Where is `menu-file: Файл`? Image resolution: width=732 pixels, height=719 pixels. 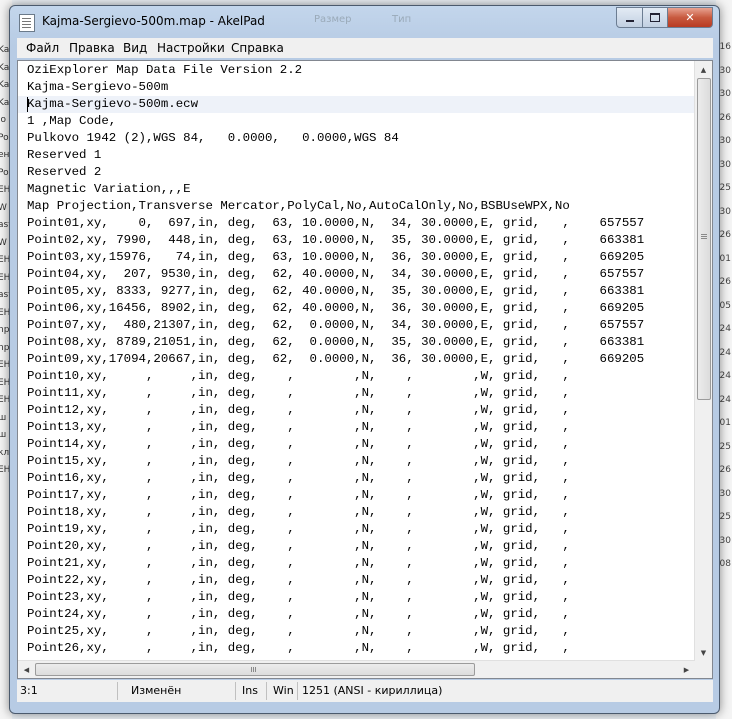 menu-file: Файл is located at coordinates (42, 48).